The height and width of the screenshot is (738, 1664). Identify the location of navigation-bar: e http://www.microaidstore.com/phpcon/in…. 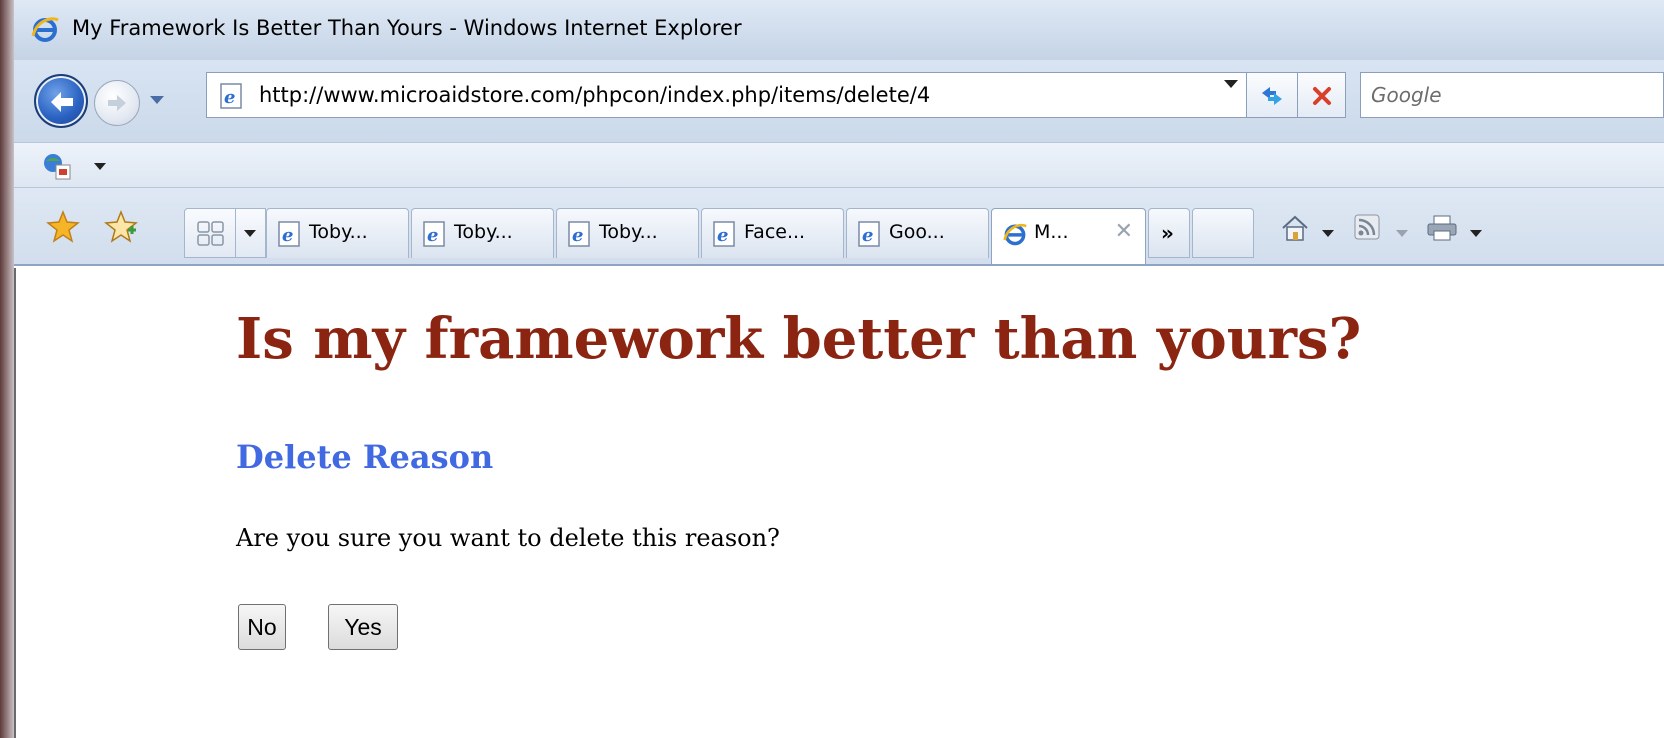
(839, 101).